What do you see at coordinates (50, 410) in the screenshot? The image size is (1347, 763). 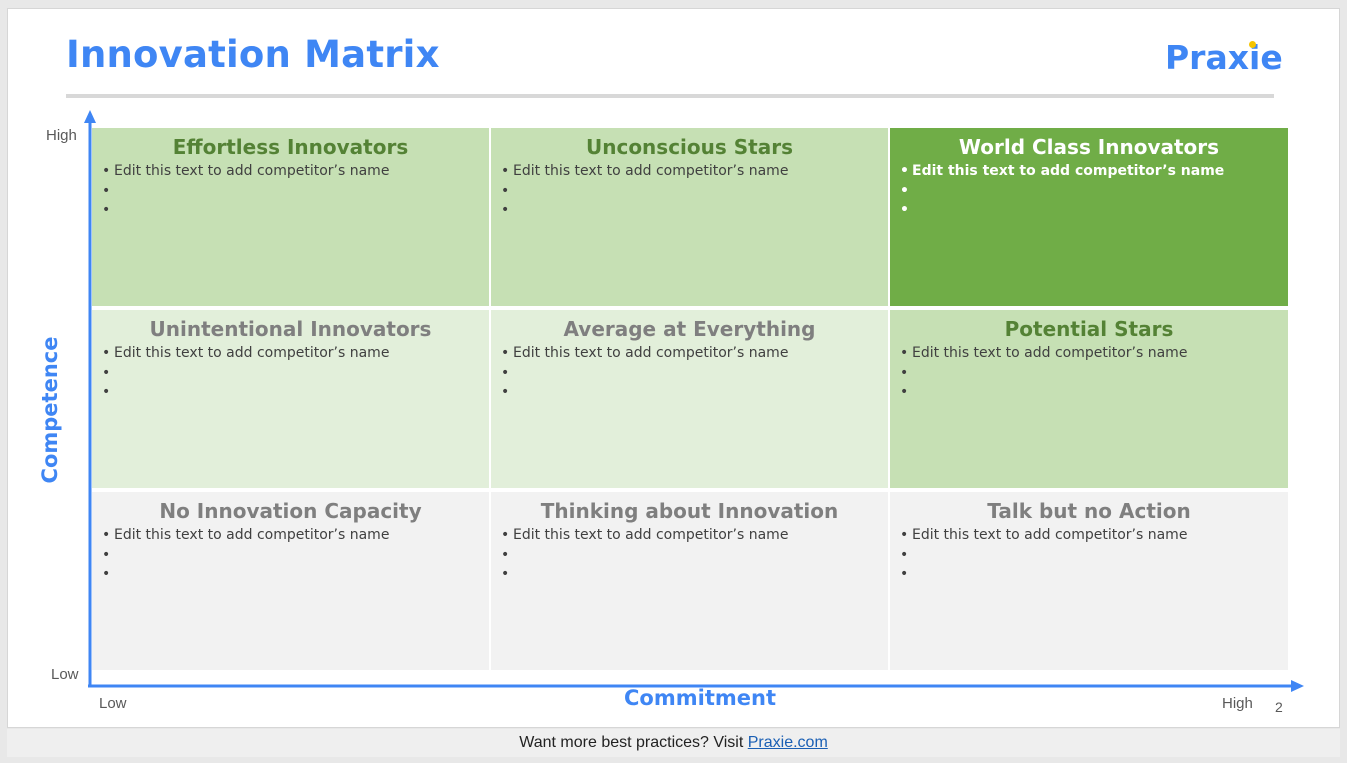 I see `y-axis-label: Competence` at bounding box center [50, 410].